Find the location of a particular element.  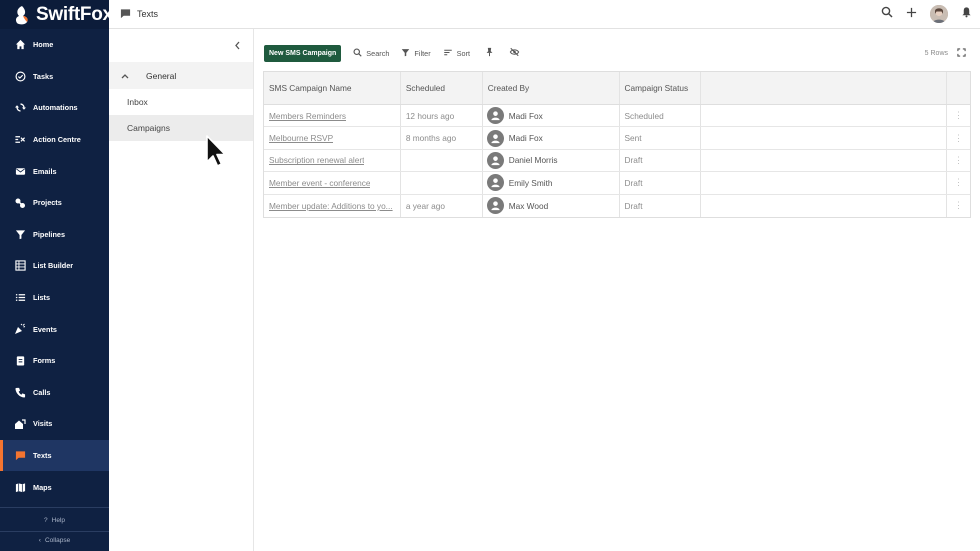

help-icon: ? is located at coordinates (46, 520).